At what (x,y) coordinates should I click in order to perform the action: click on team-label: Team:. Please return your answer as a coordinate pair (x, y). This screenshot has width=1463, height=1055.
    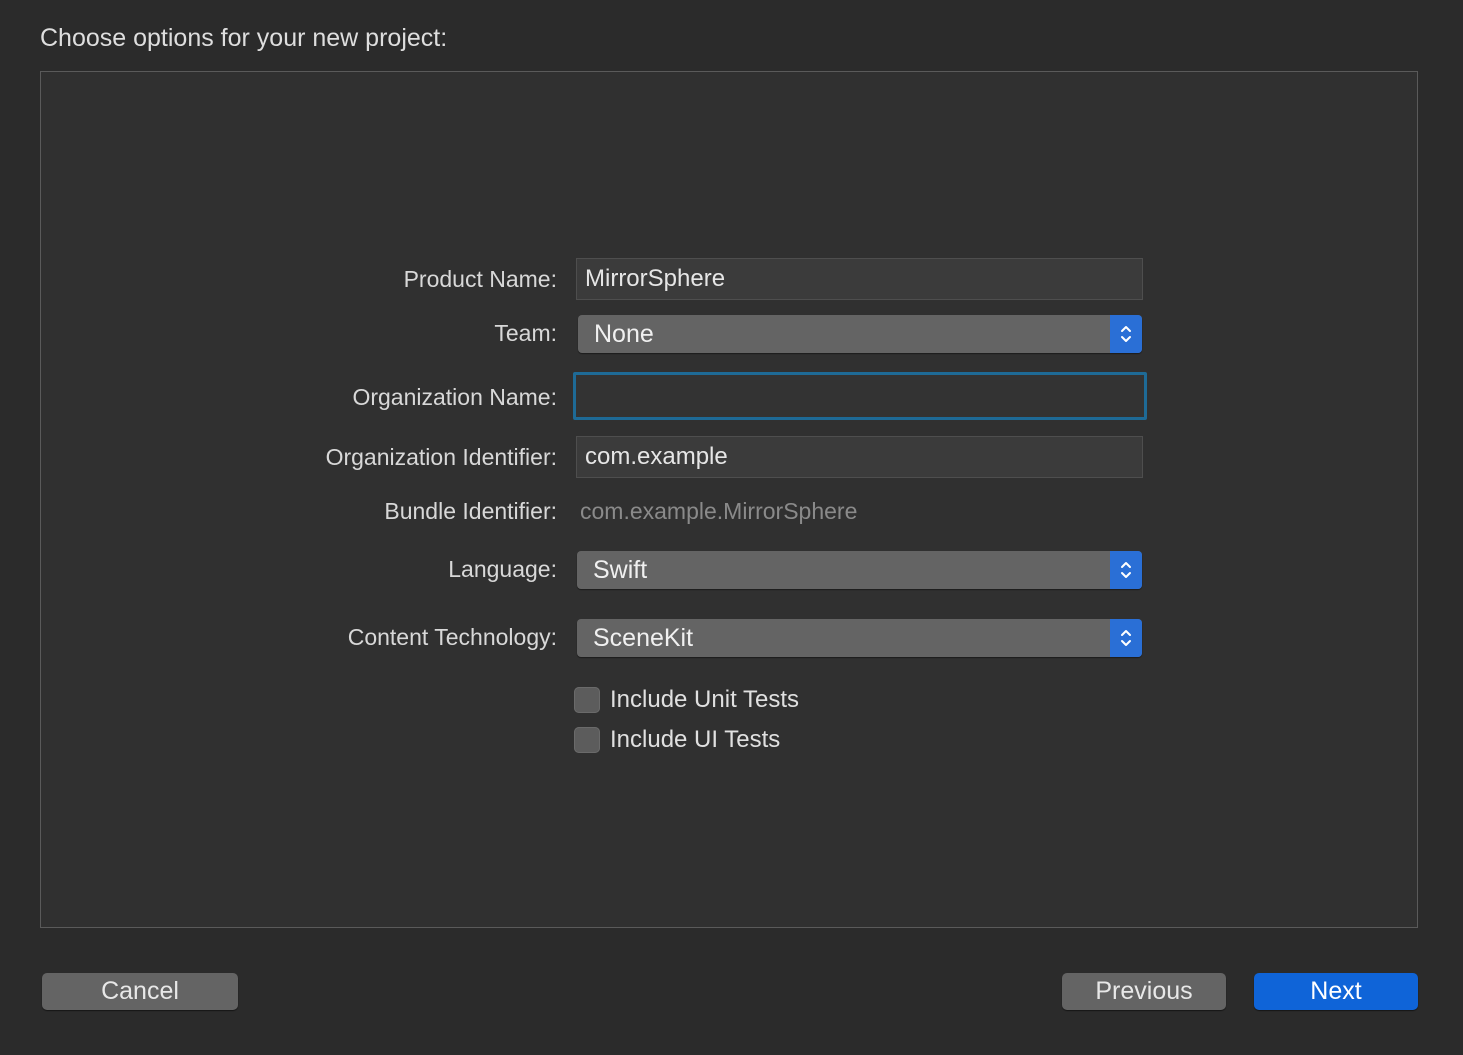
    Looking at the image, I should click on (525, 333).